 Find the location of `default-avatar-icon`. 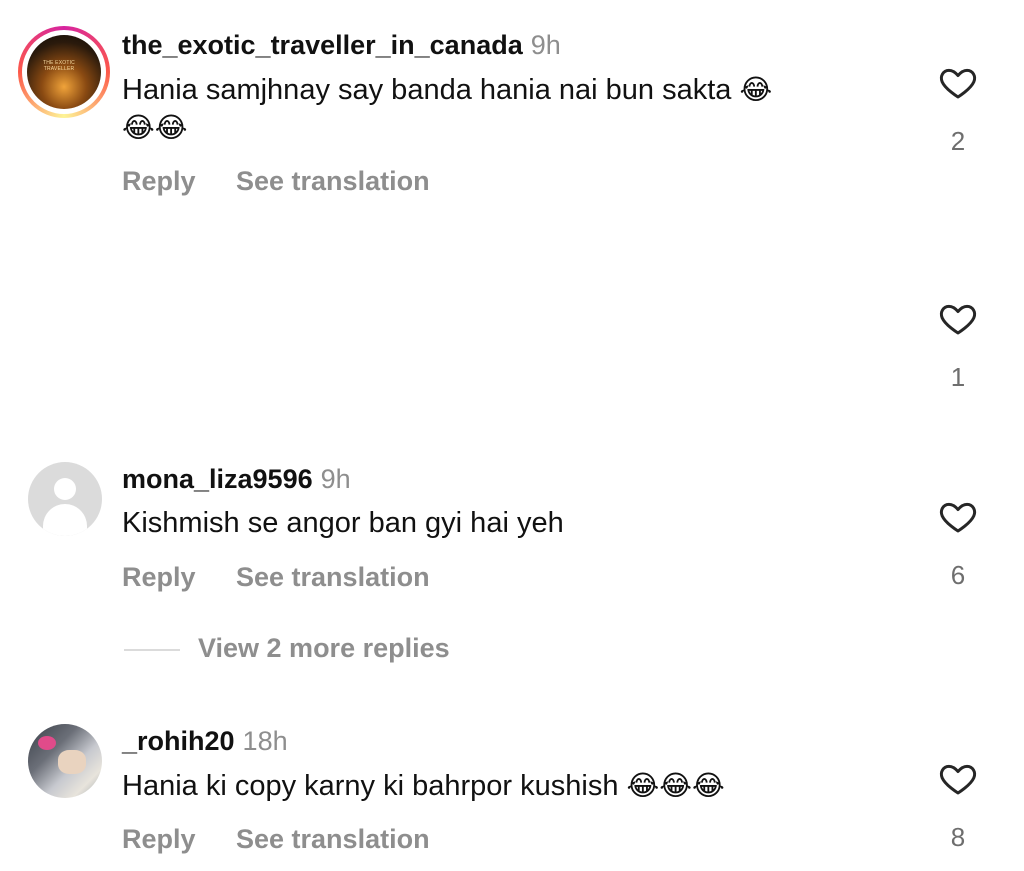

default-avatar-icon is located at coordinates (65, 499).